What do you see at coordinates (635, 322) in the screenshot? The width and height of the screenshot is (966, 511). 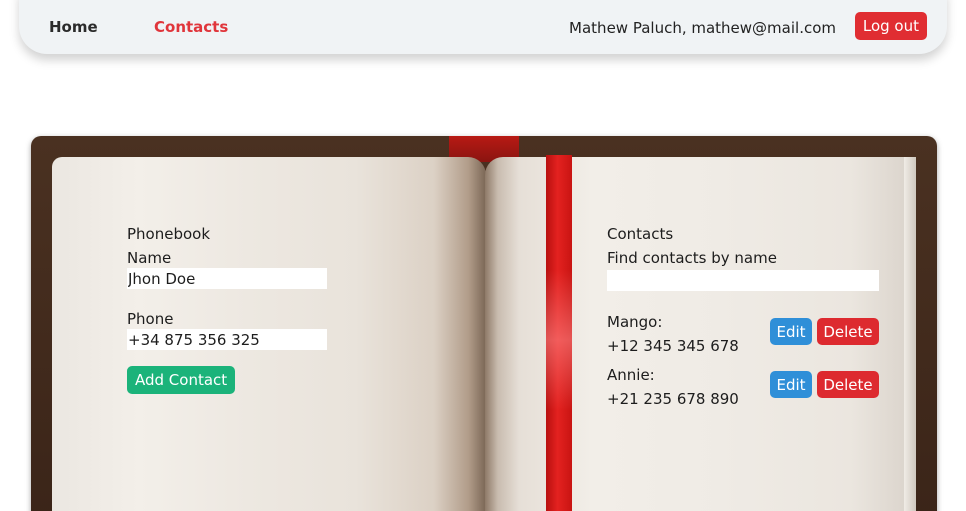 I see `contact-name: Mango:` at bounding box center [635, 322].